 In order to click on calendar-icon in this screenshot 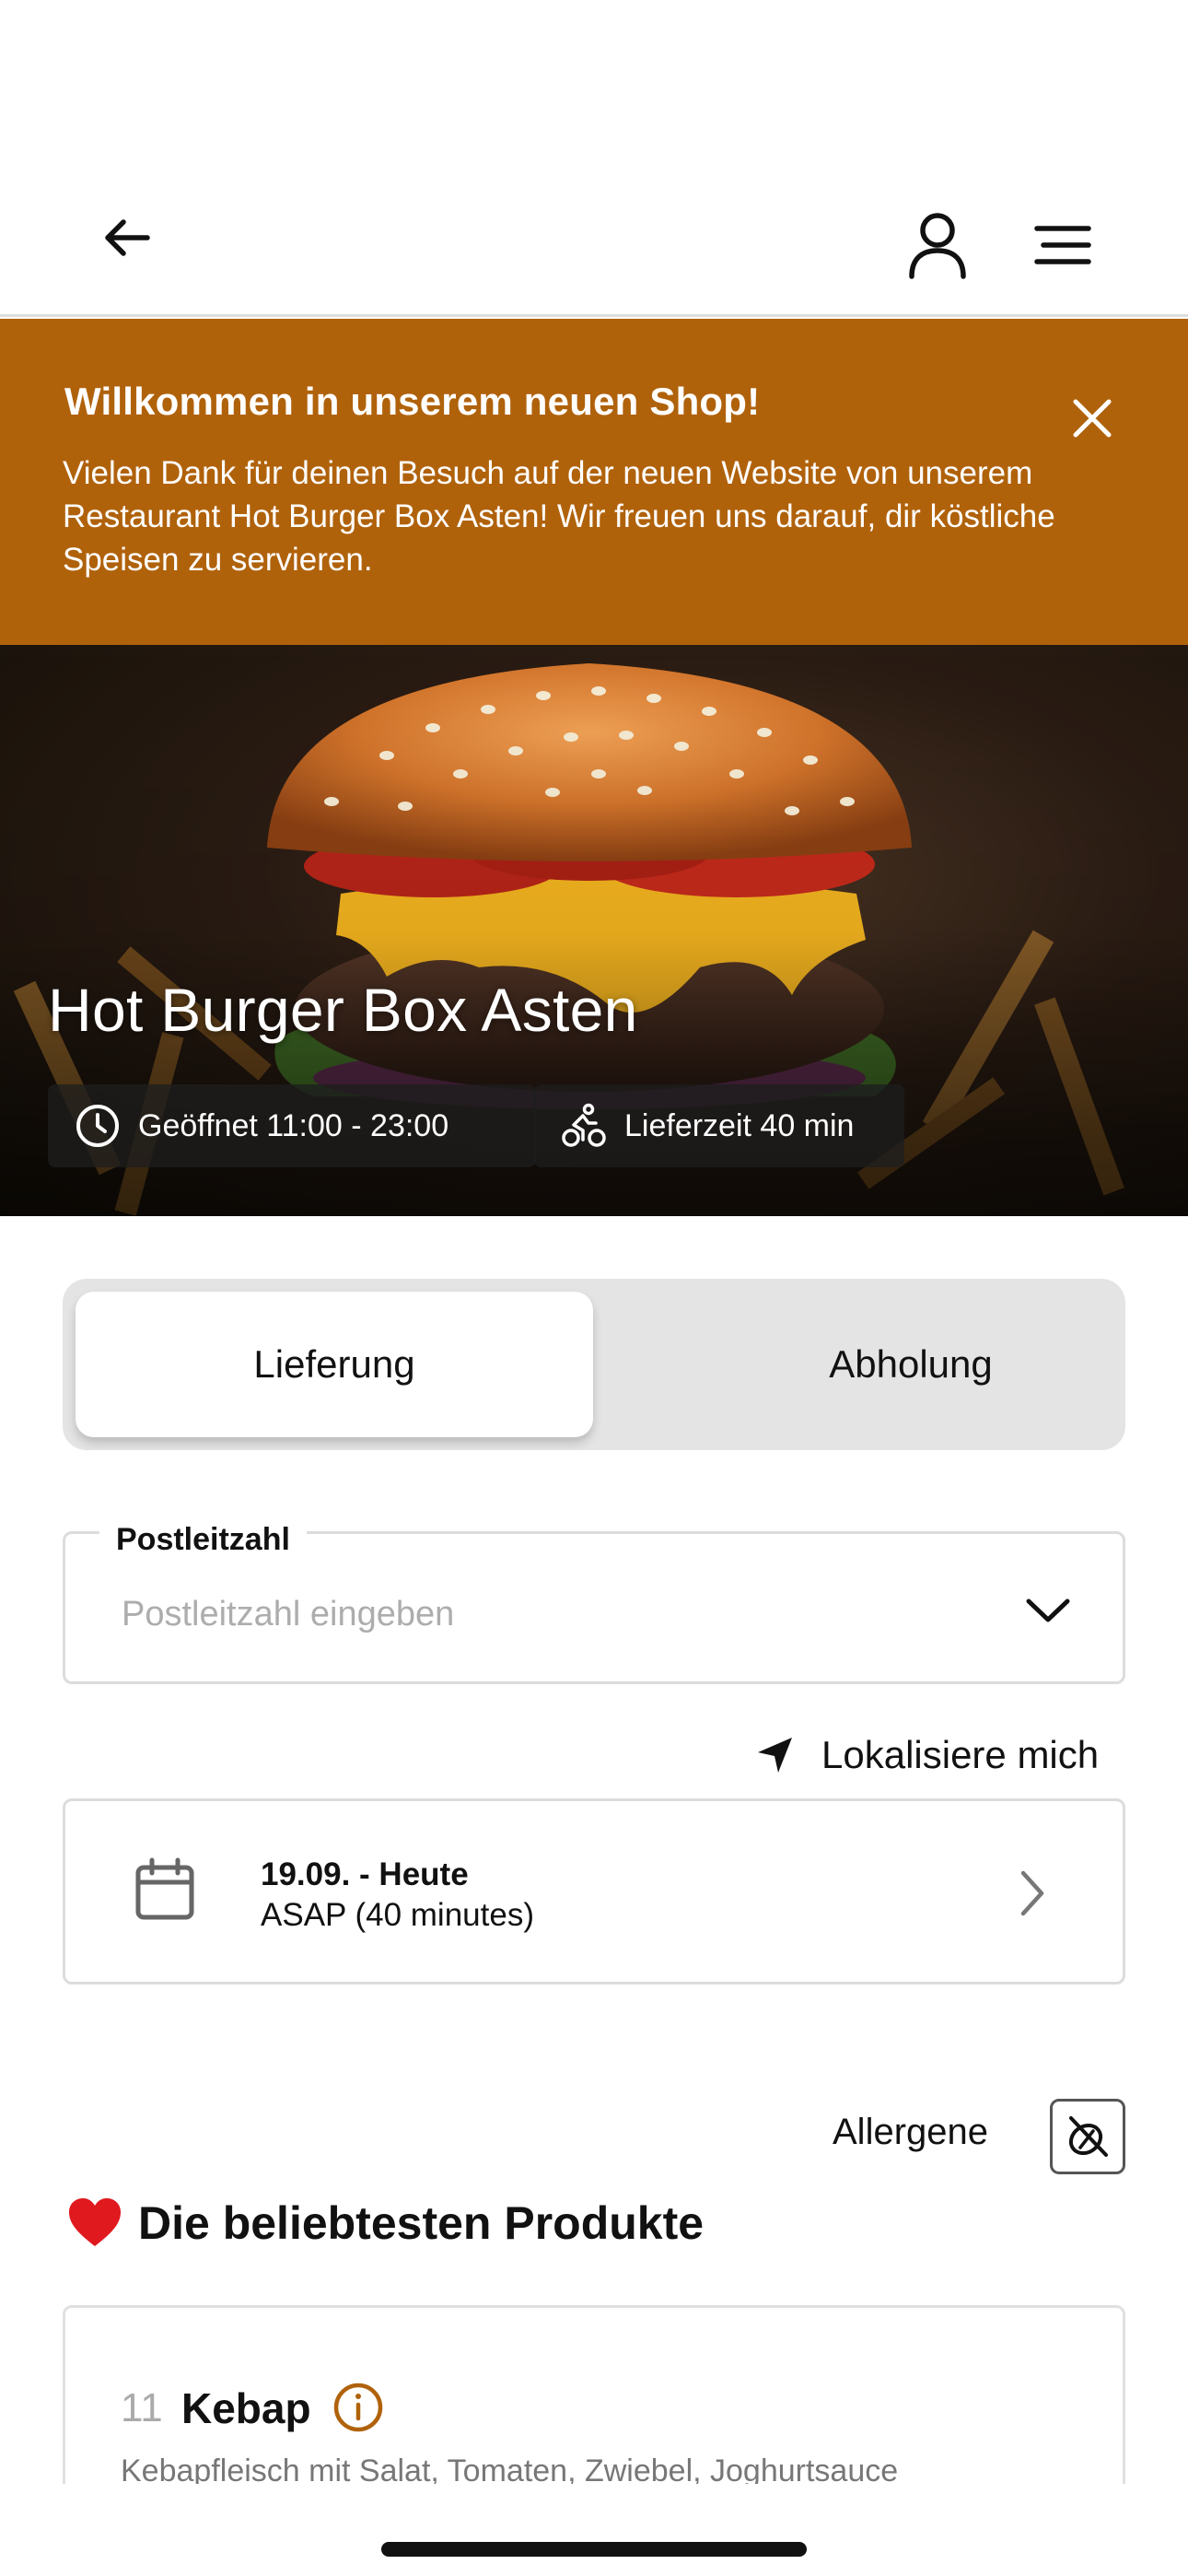, I will do `click(164, 1888)`.